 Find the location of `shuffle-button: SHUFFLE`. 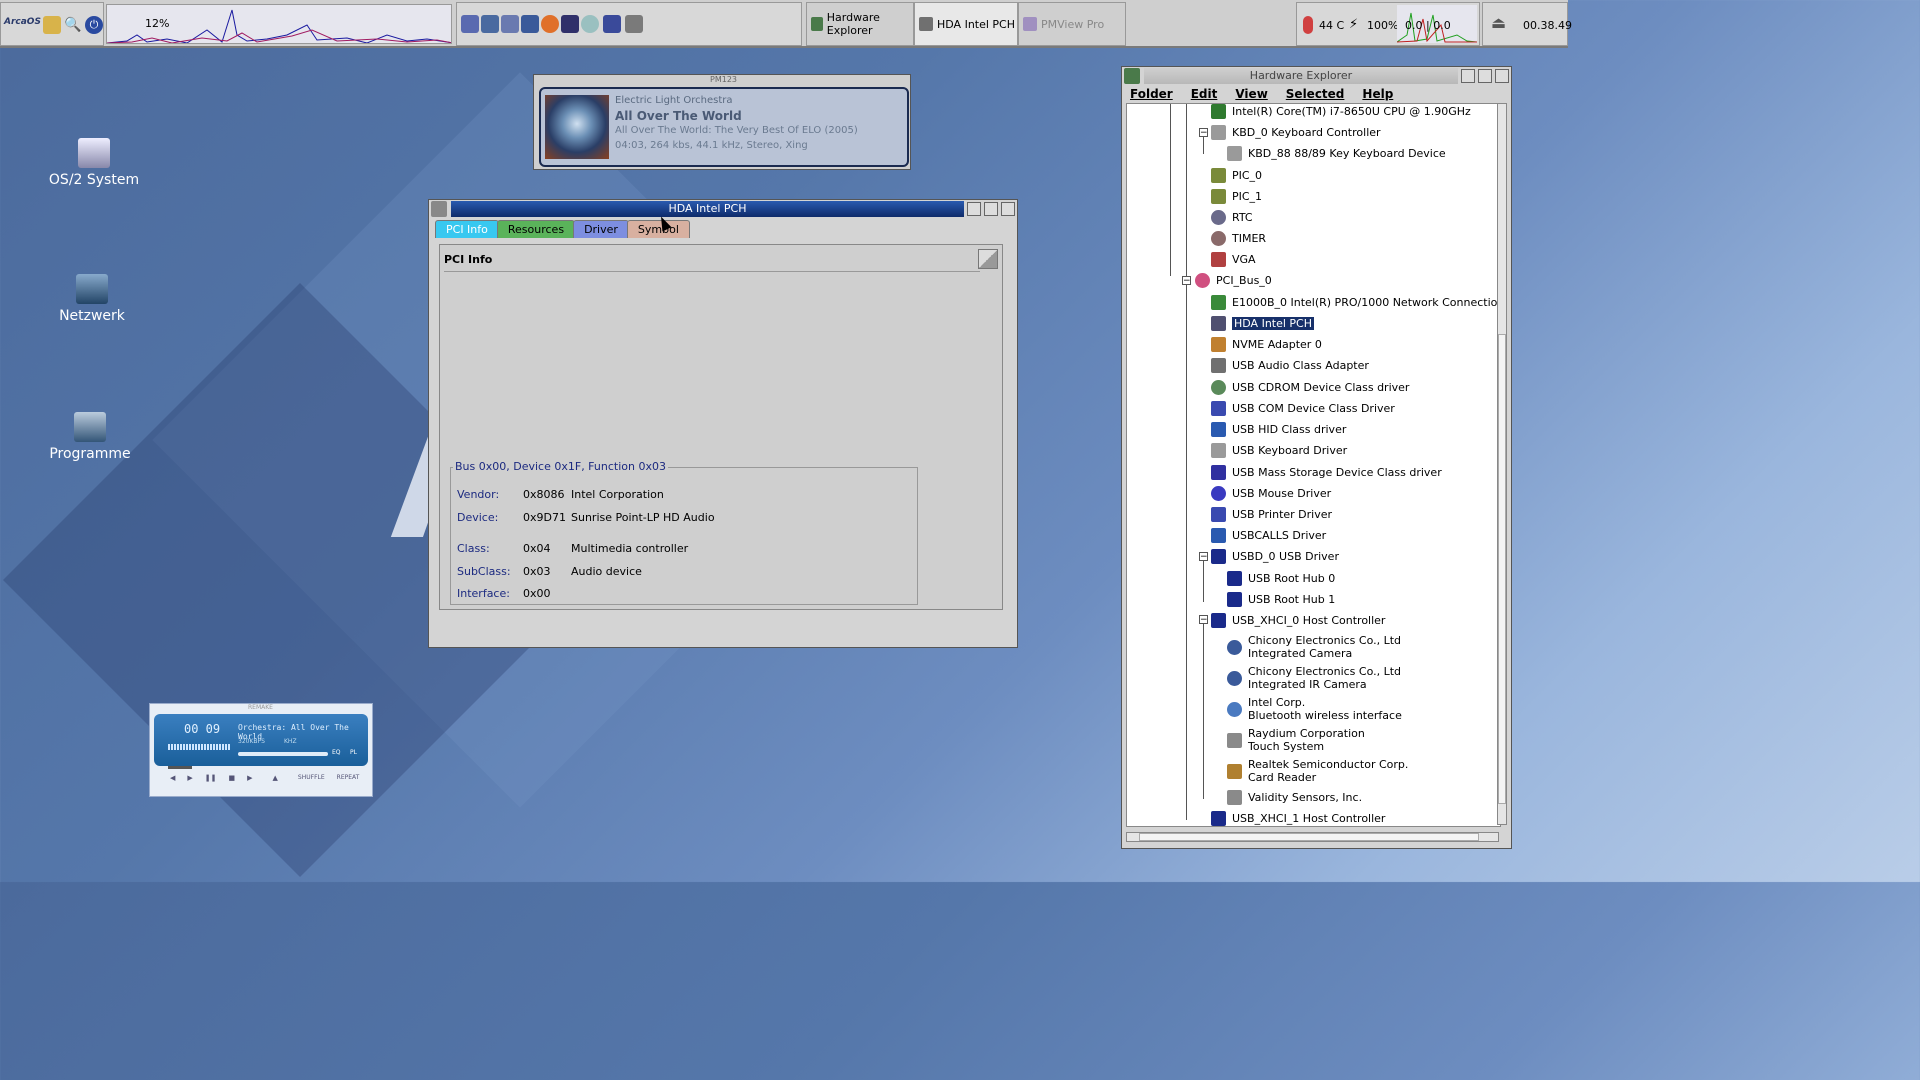

shuffle-button: SHUFFLE is located at coordinates (311, 778).